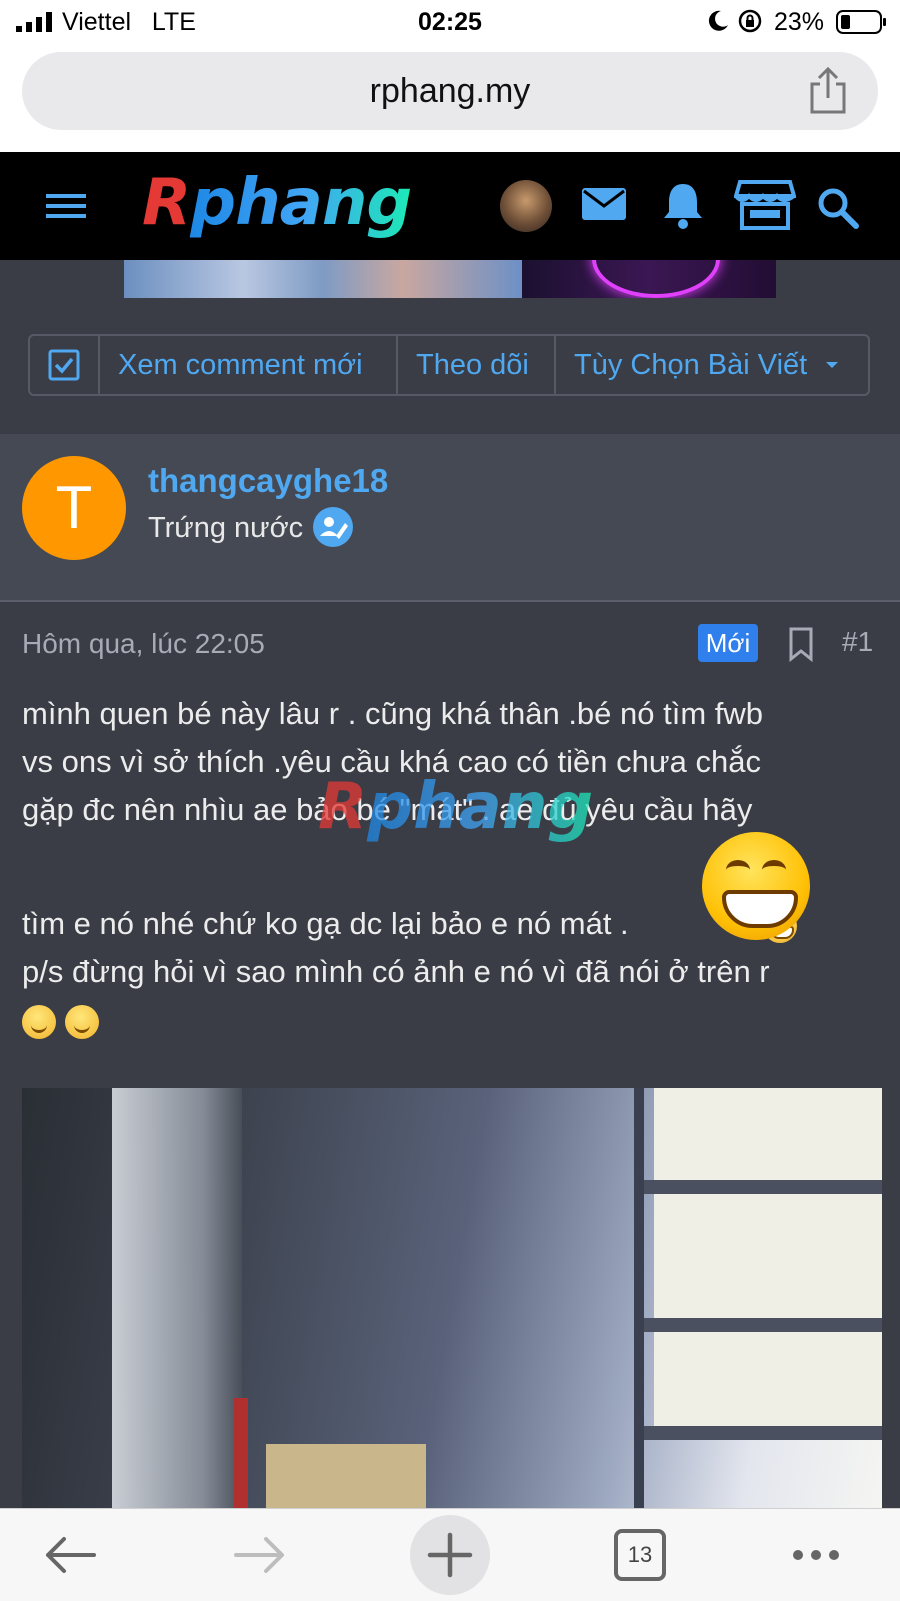  What do you see at coordinates (70, 1555) in the screenshot?
I see `back-arrow-icon` at bounding box center [70, 1555].